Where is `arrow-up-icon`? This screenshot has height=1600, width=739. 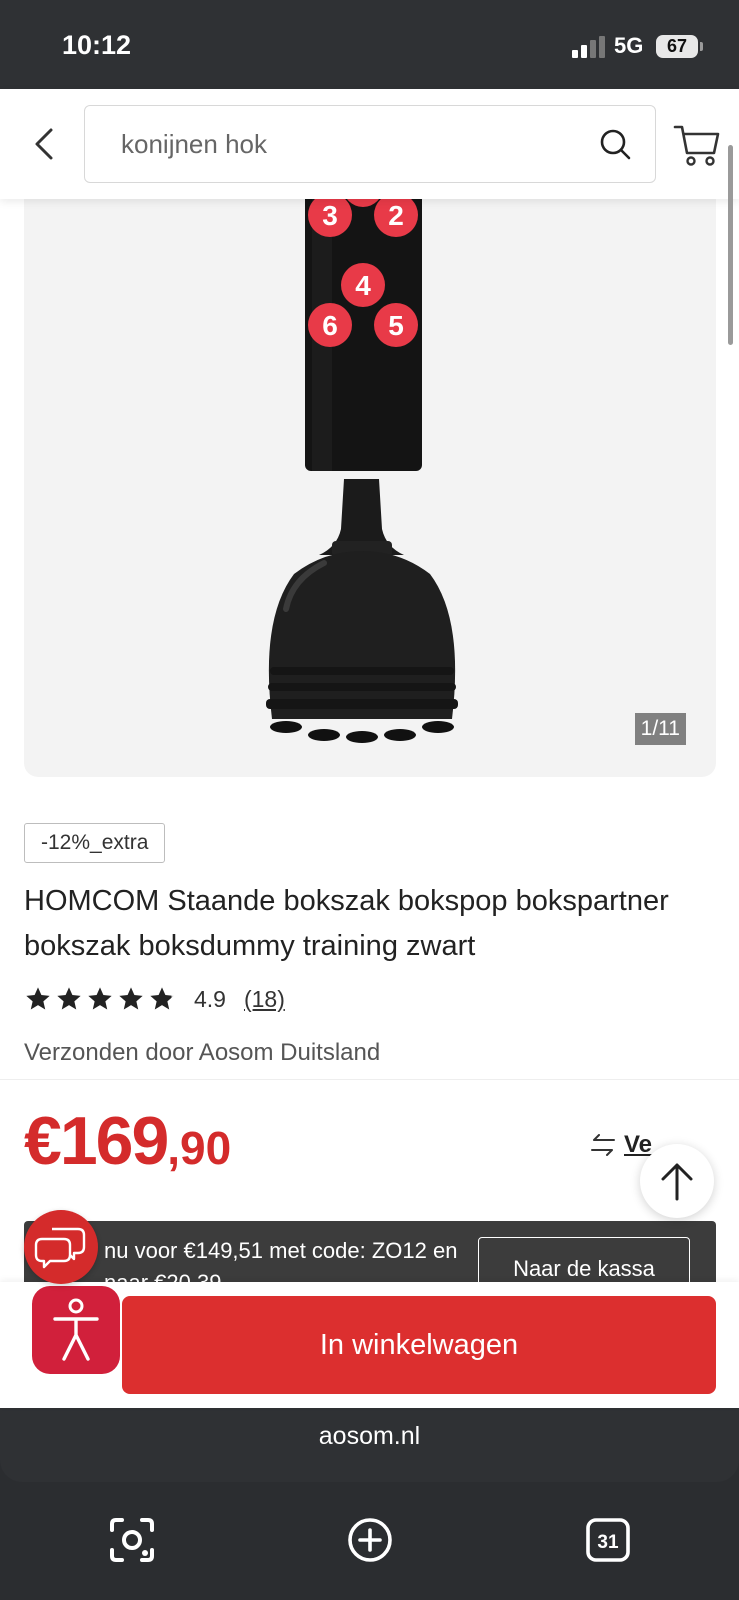
arrow-up-icon is located at coordinates (677, 1182).